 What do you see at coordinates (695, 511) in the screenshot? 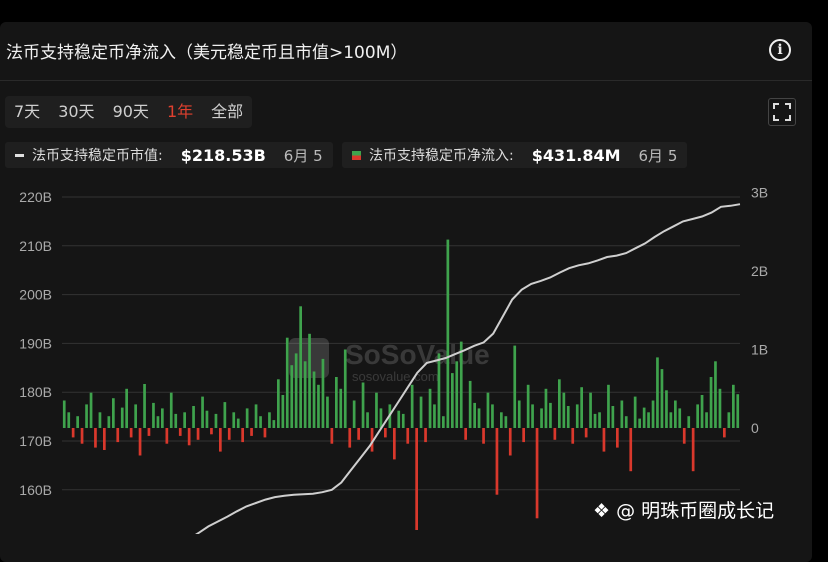
I see `channel-name: @ 明珠币圈成长记` at bounding box center [695, 511].